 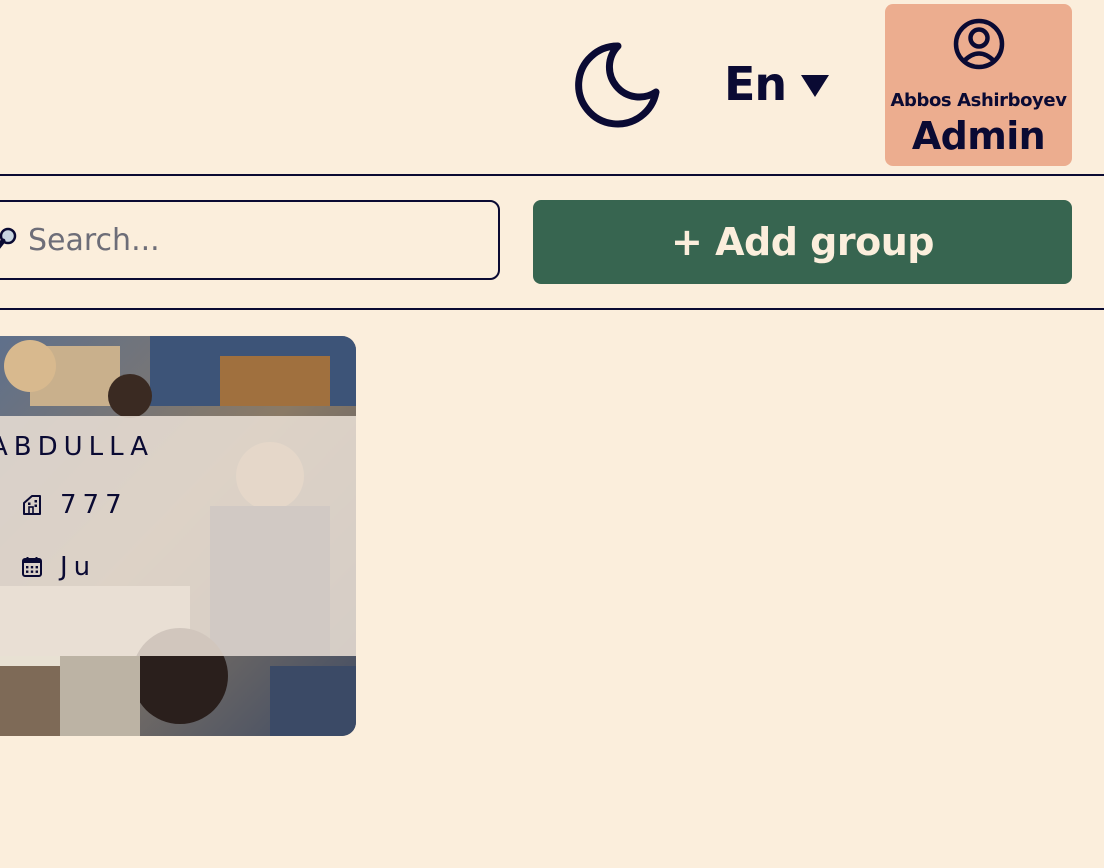 I want to click on profile-name: Abbos Ashirboyev, so click(x=978, y=100).